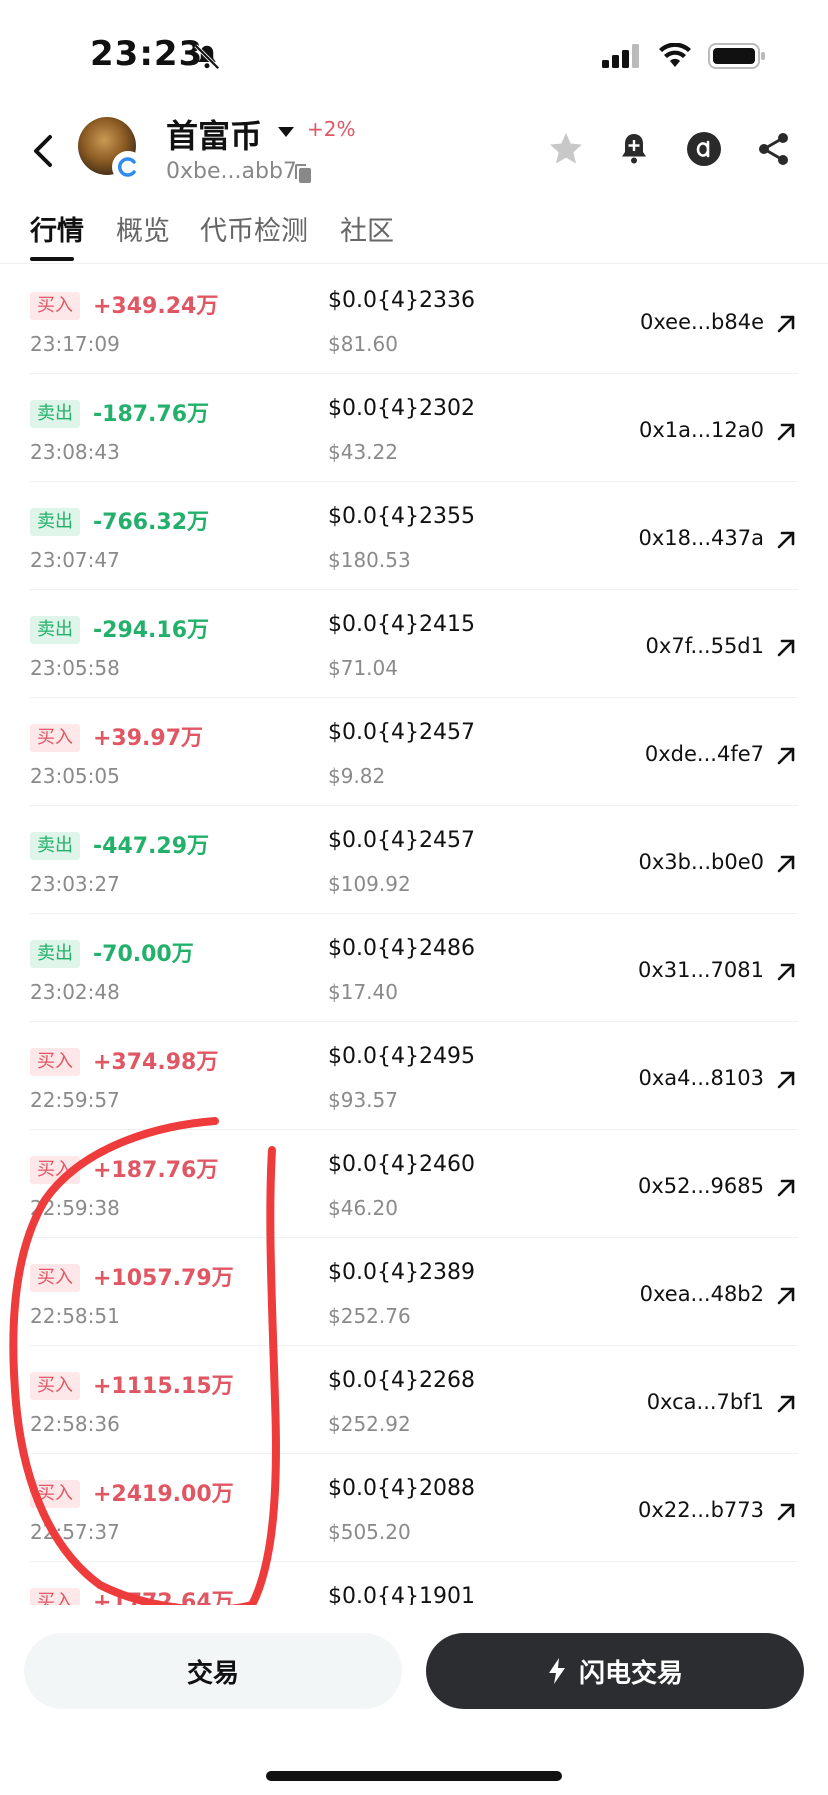 The width and height of the screenshot is (828, 1795). I want to click on share-icon, so click(774, 149).